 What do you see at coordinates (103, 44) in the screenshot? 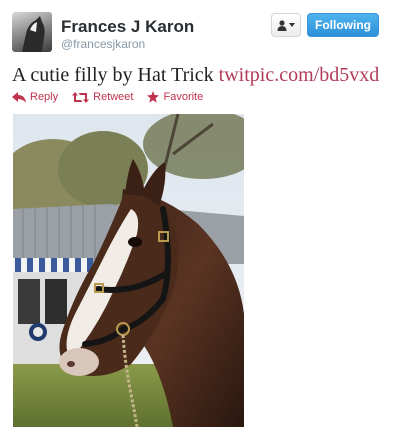
I see `user-handle: @francesjkaron` at bounding box center [103, 44].